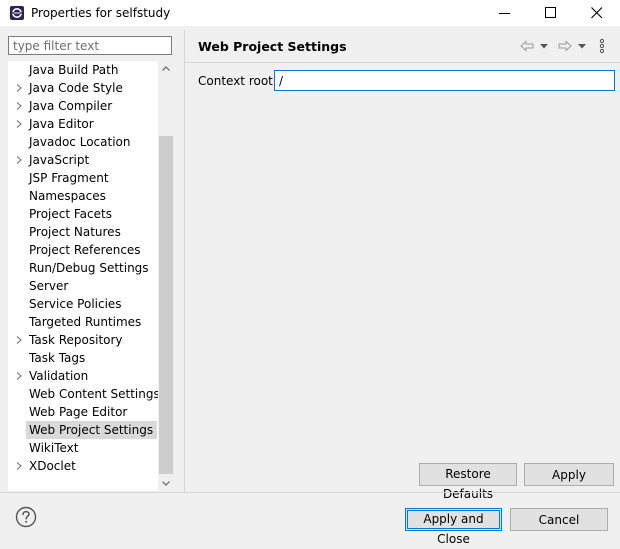  I want to click on tree-item-label: Server, so click(49, 286).